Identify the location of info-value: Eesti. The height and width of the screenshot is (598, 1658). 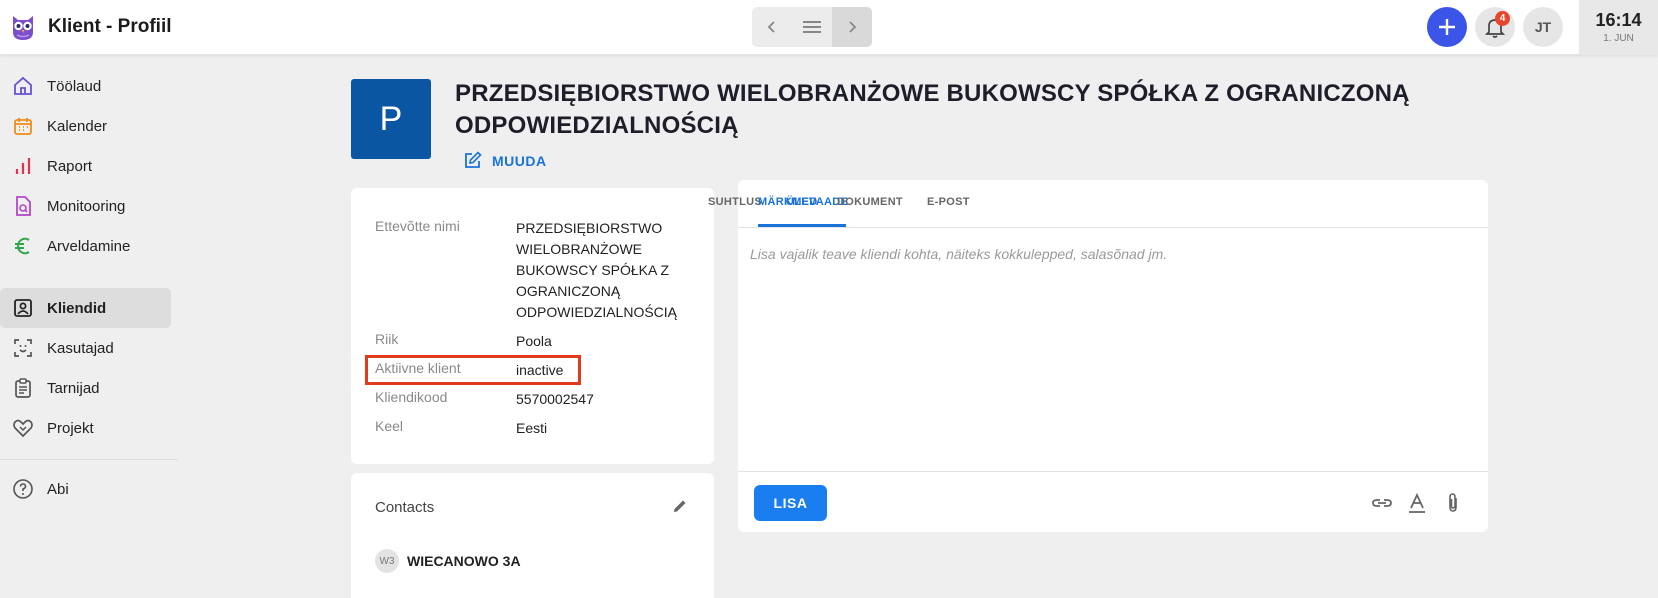
(532, 428).